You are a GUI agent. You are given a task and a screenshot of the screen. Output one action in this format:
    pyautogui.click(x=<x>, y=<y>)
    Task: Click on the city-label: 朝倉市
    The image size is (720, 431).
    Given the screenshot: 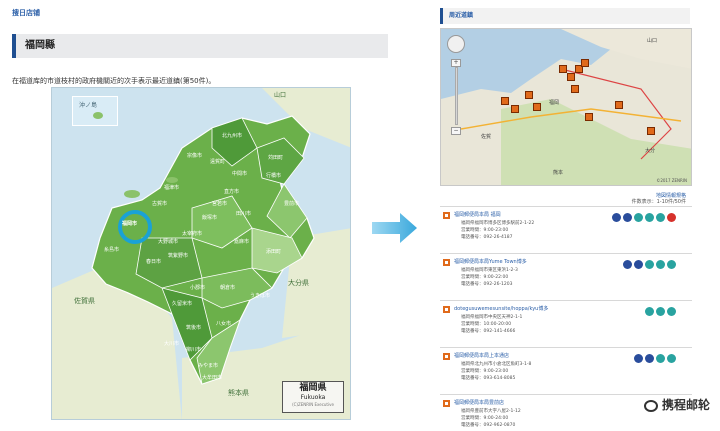 What is the action you would take?
    pyautogui.click(x=227, y=287)
    